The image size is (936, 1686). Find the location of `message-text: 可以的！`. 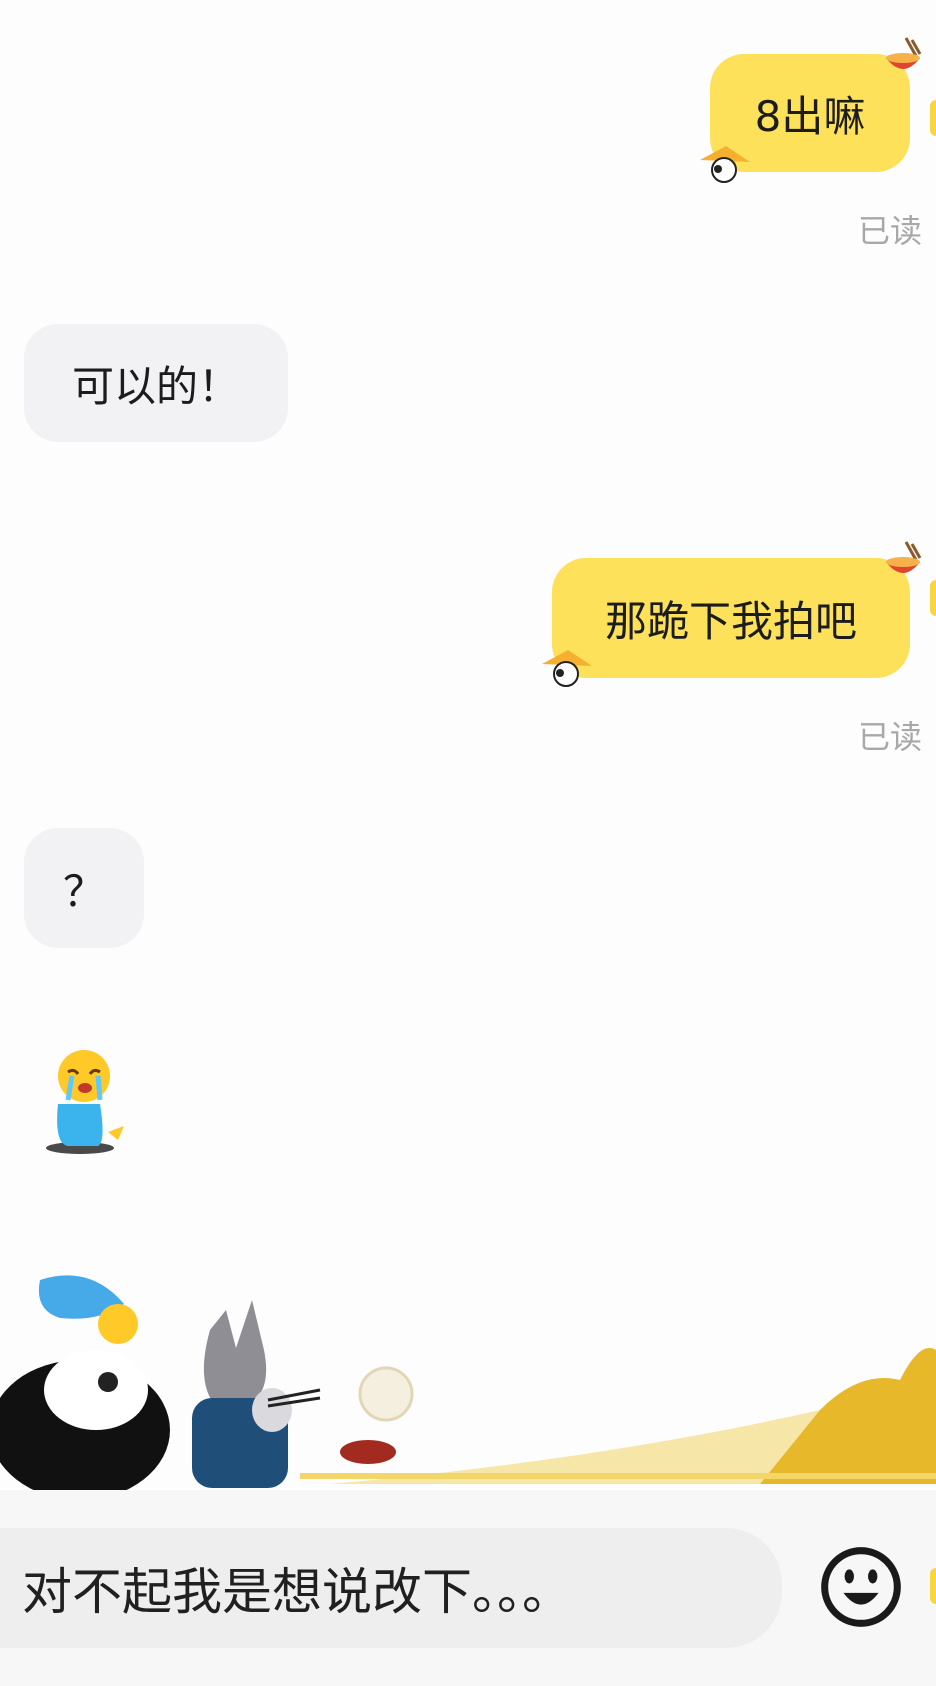

message-text: 可以的！ is located at coordinates (155, 386).